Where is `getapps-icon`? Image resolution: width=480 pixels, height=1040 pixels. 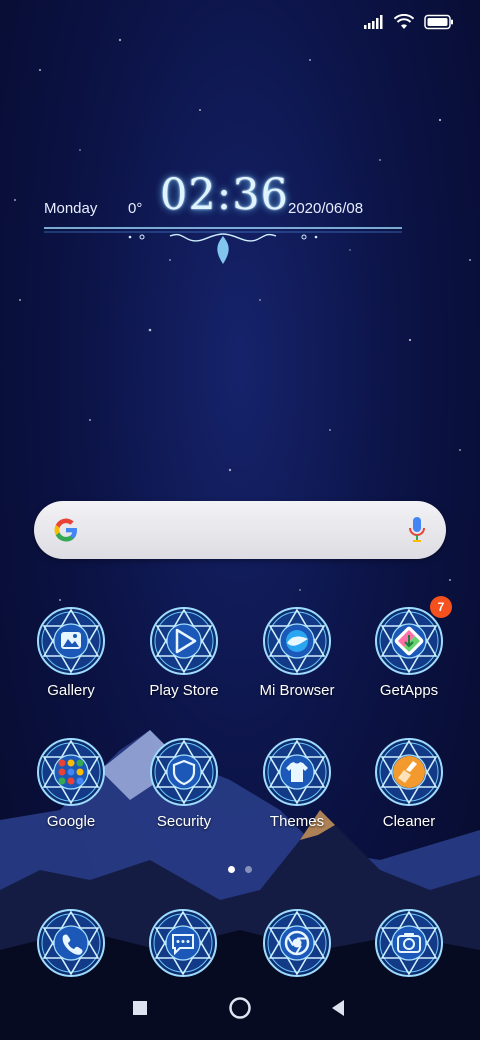
getapps-icon is located at coordinates (409, 641).